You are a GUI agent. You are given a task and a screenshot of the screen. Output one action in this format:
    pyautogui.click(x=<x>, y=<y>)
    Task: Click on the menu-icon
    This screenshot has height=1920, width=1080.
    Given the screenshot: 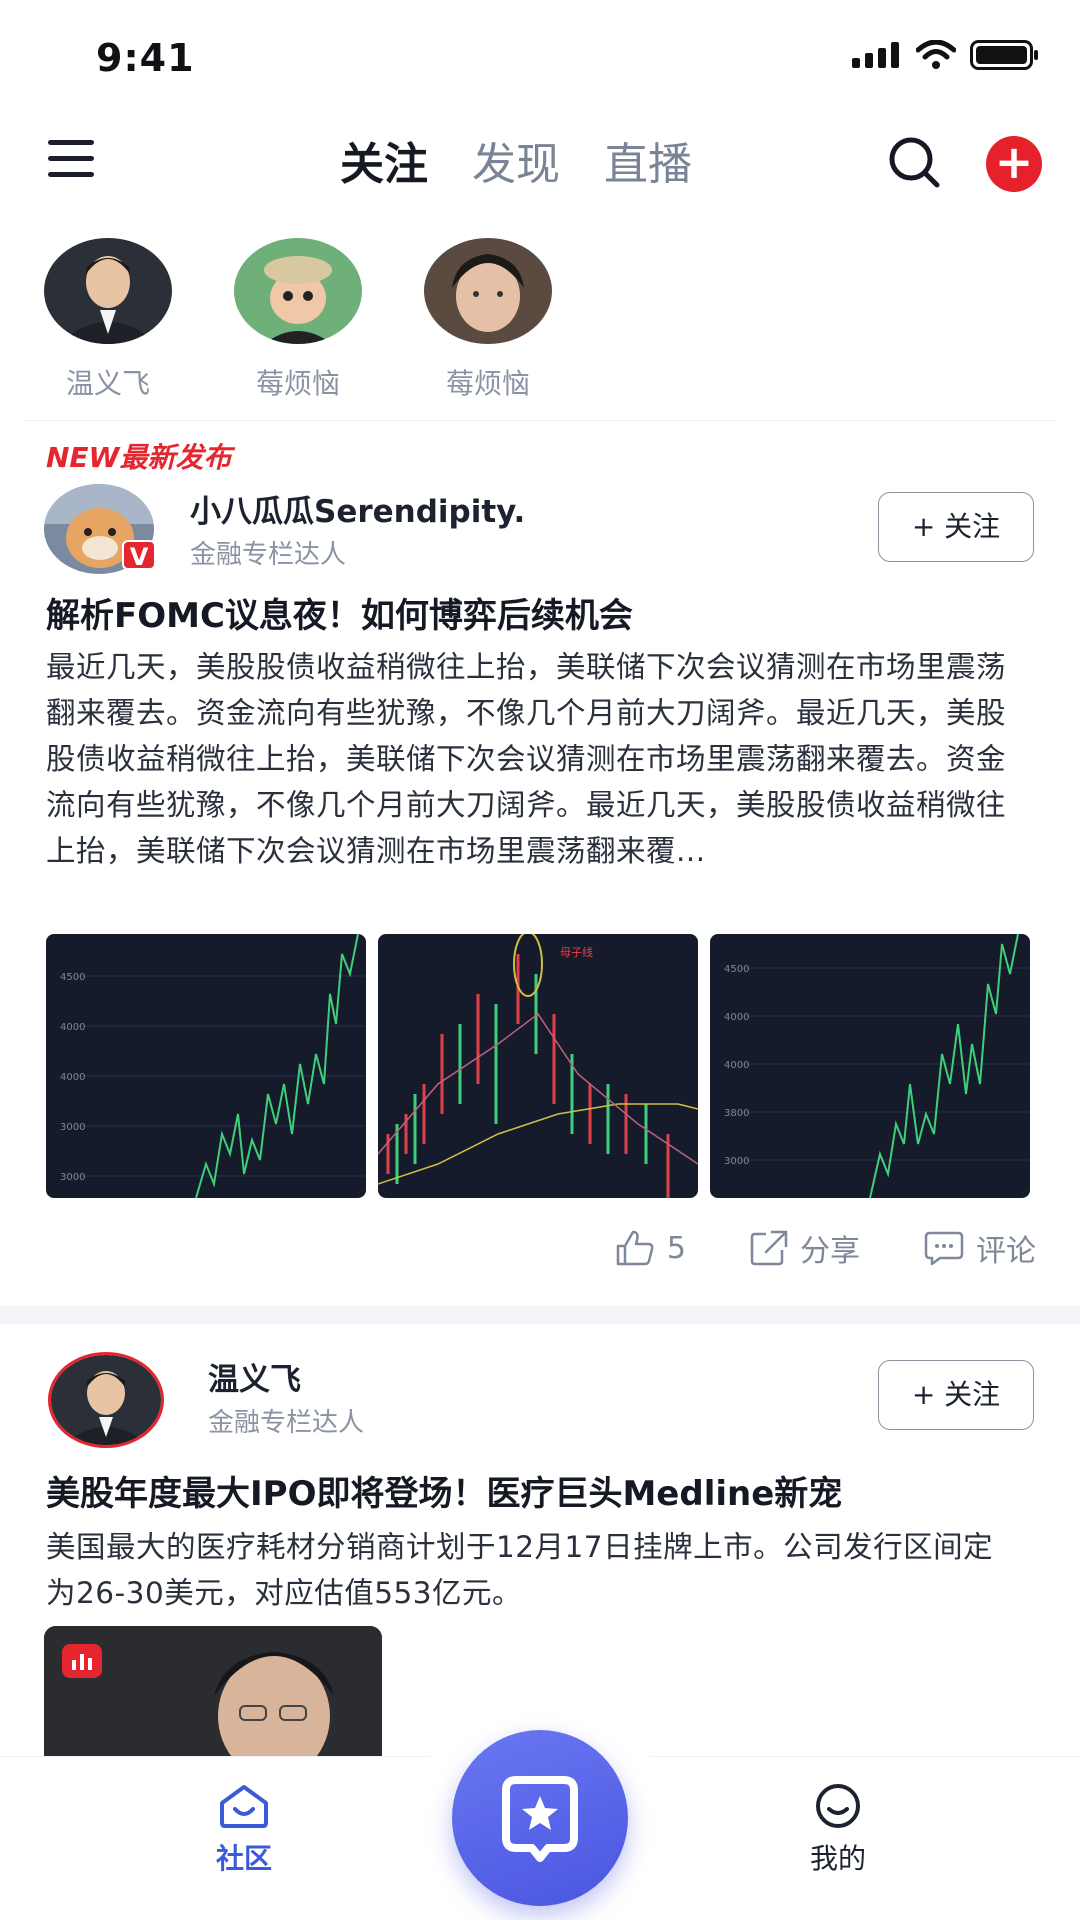 What is the action you would take?
    pyautogui.click(x=71, y=160)
    